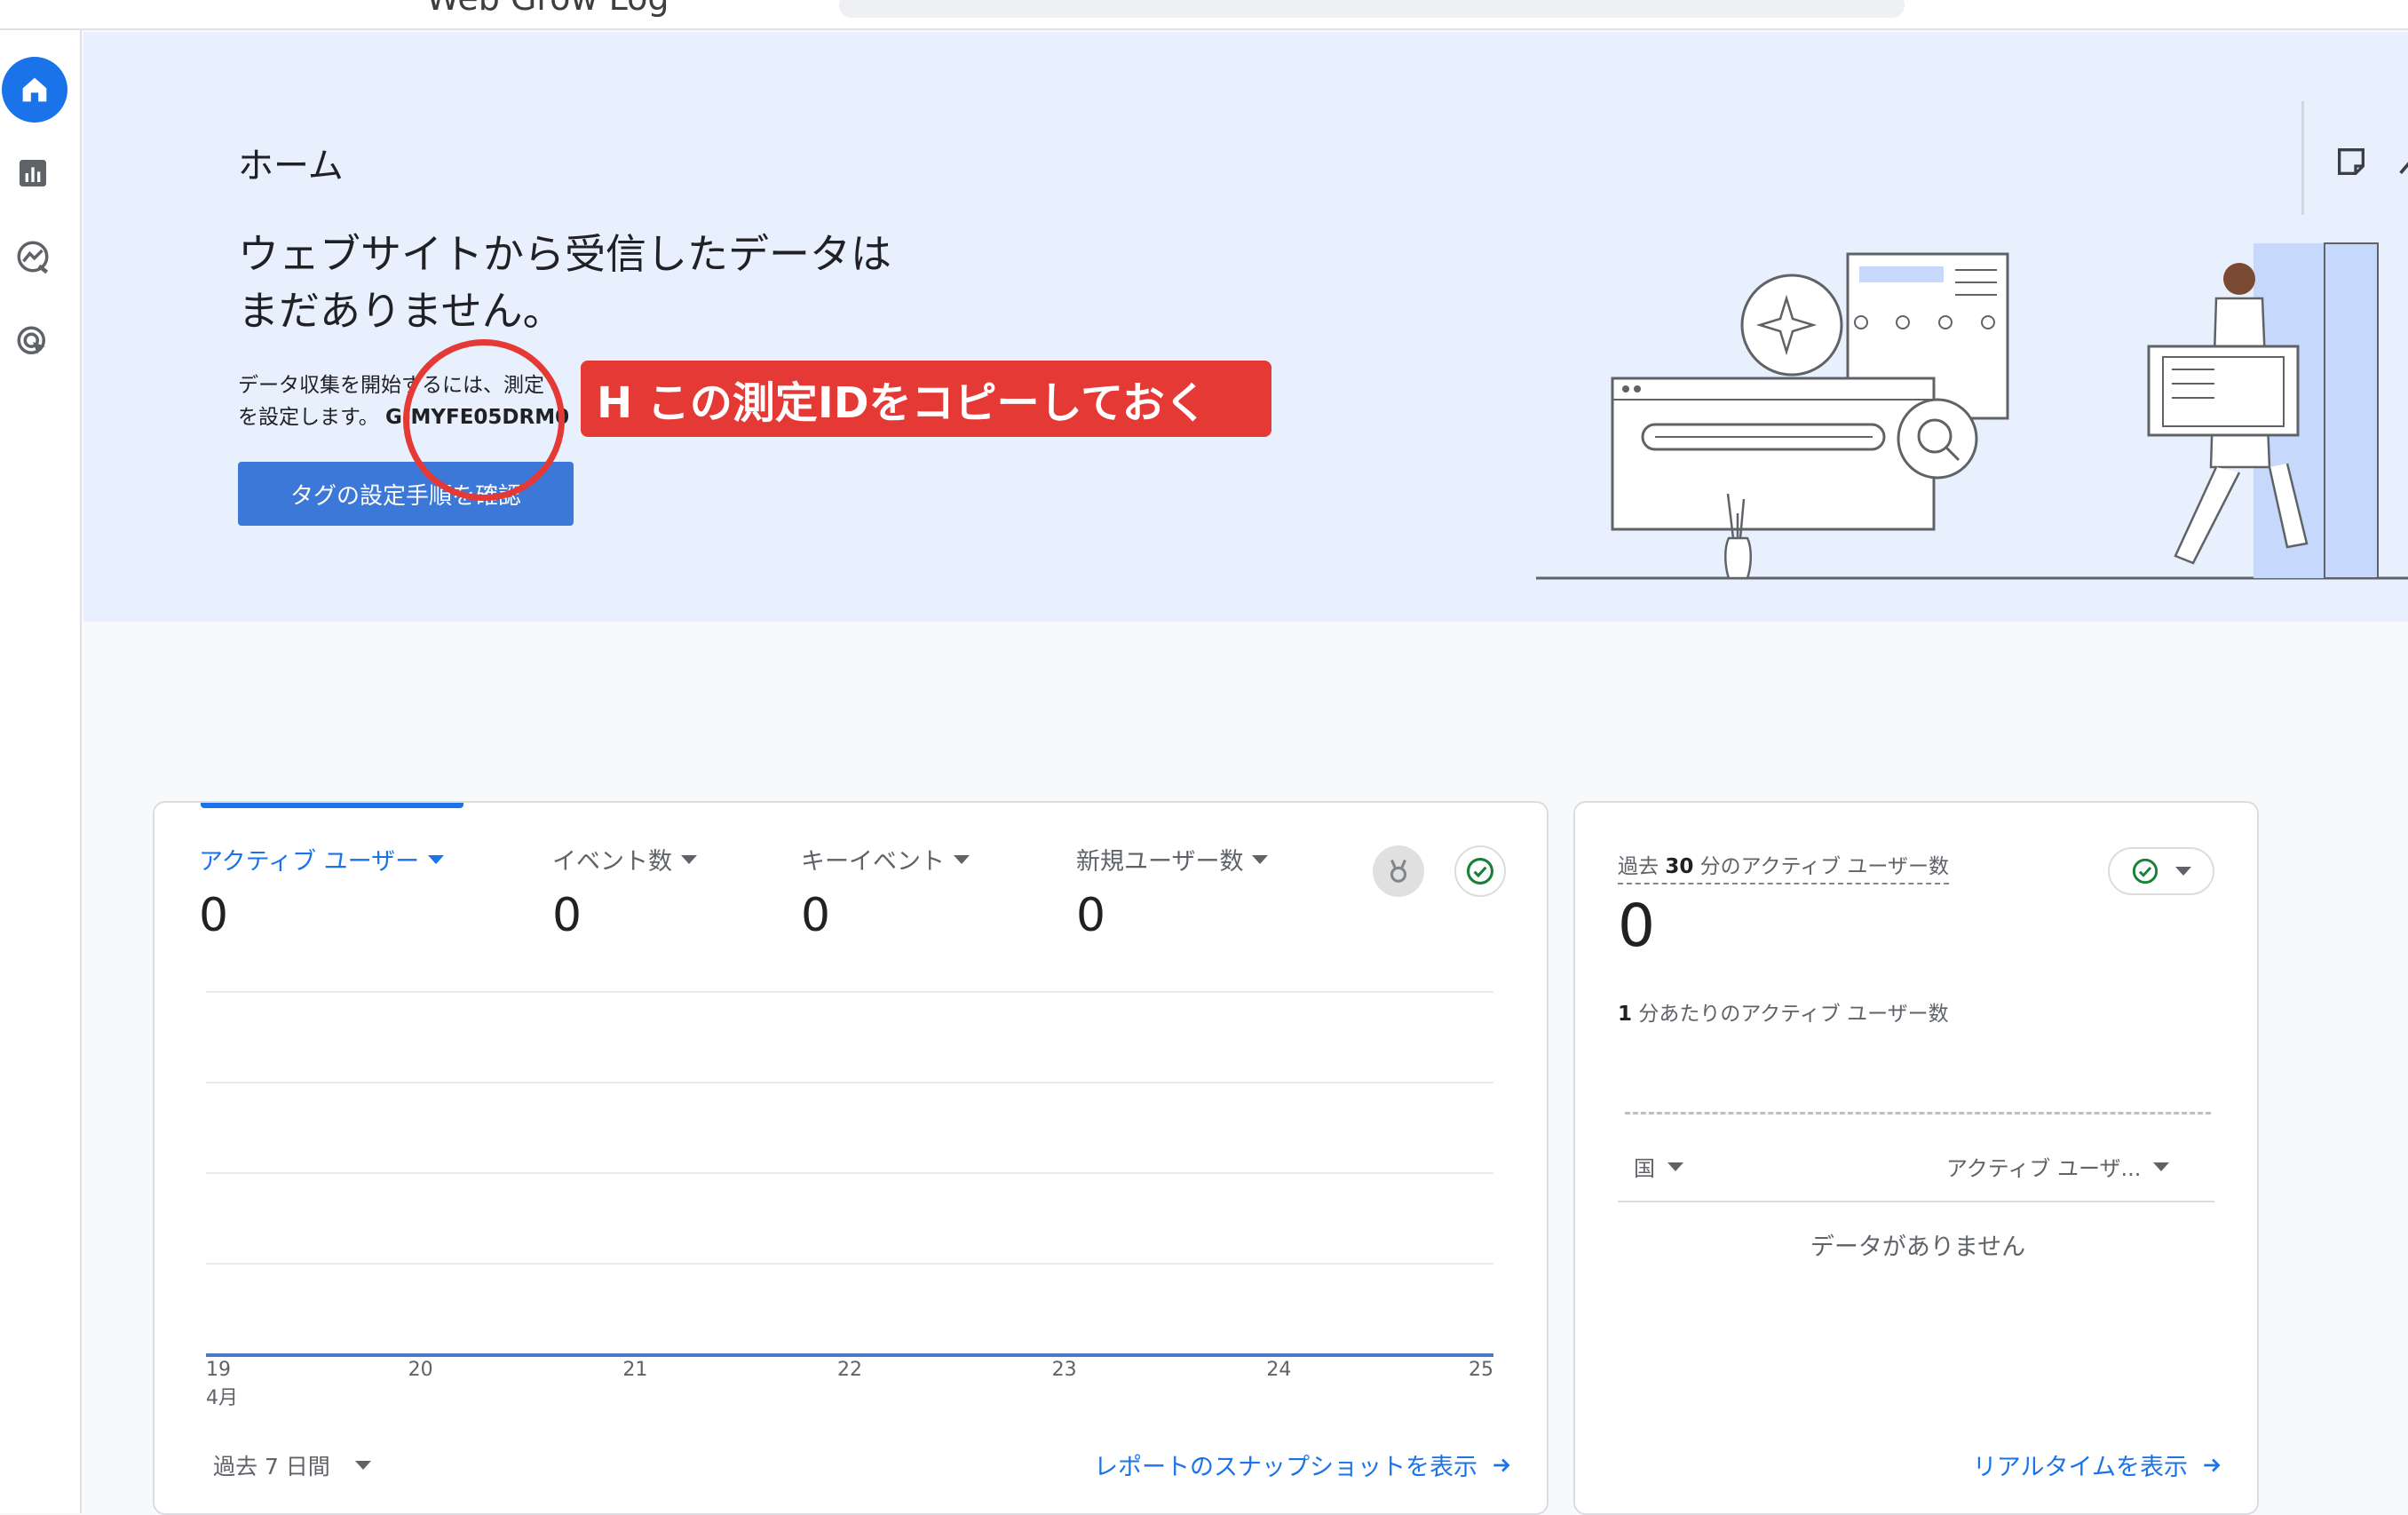 The width and height of the screenshot is (2408, 1515). What do you see at coordinates (1918, 1113) in the screenshot?
I see `realtime-empty-chart` at bounding box center [1918, 1113].